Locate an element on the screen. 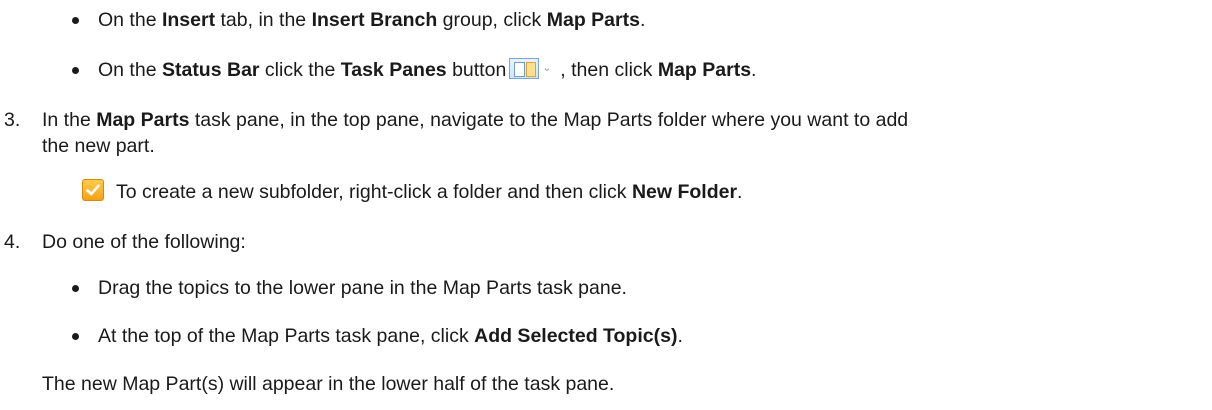 This screenshot has width=1212, height=410. text-segment: button is located at coordinates (476, 70).